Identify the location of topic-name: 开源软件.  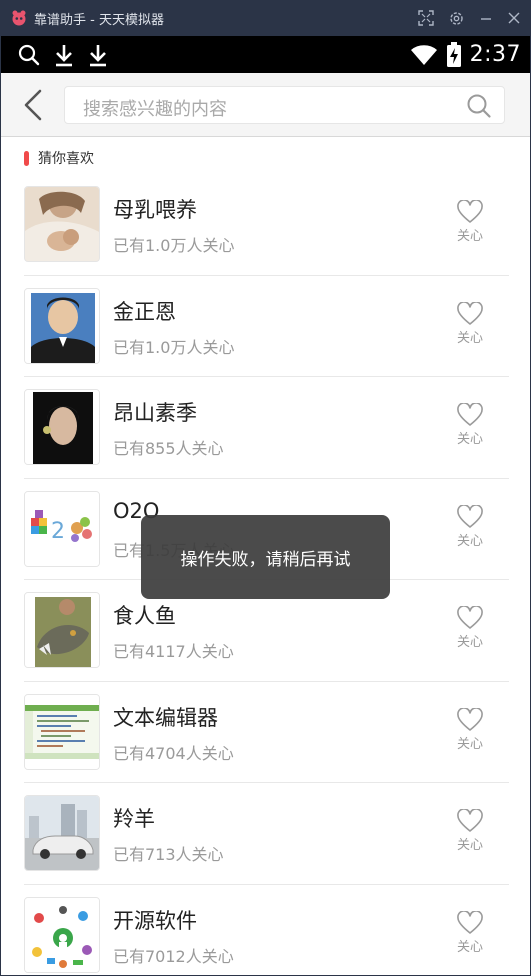
(155, 920).